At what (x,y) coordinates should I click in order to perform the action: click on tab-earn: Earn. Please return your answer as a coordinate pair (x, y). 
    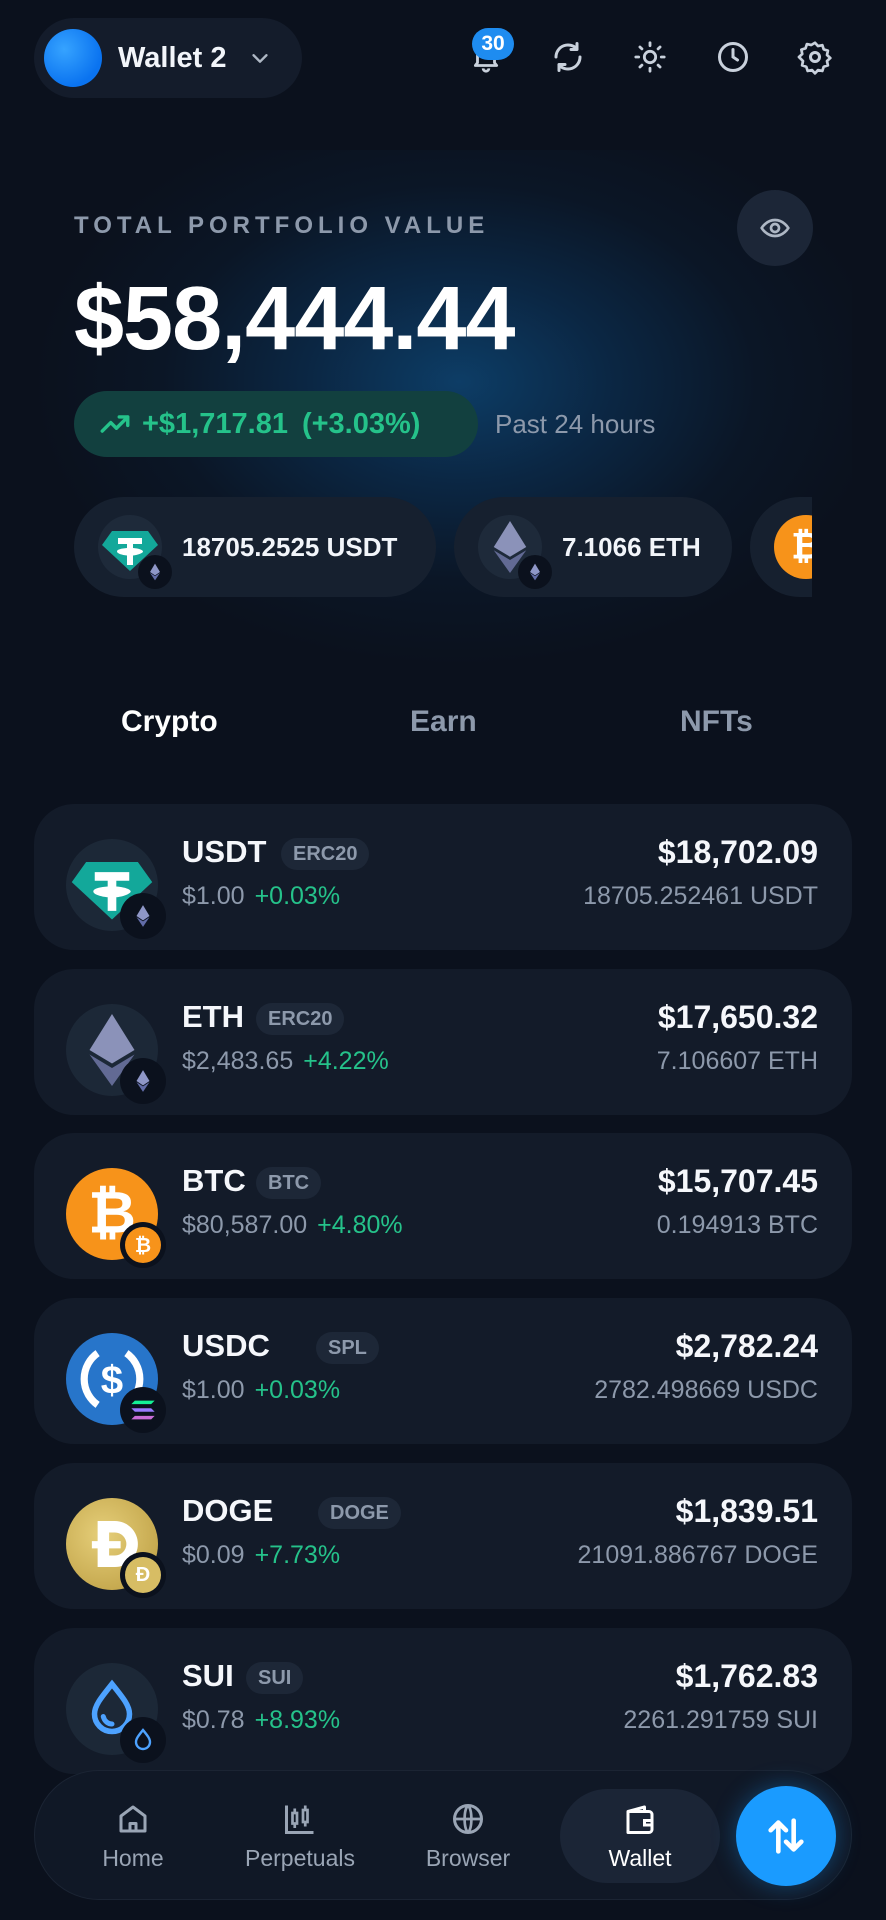
    Looking at the image, I should click on (443, 722).